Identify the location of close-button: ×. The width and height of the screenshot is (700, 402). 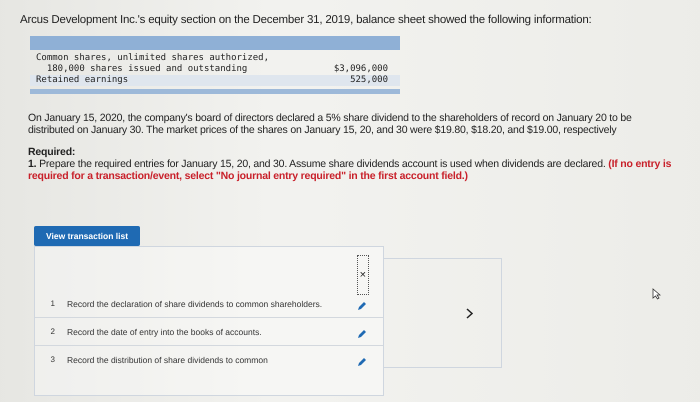
(362, 275).